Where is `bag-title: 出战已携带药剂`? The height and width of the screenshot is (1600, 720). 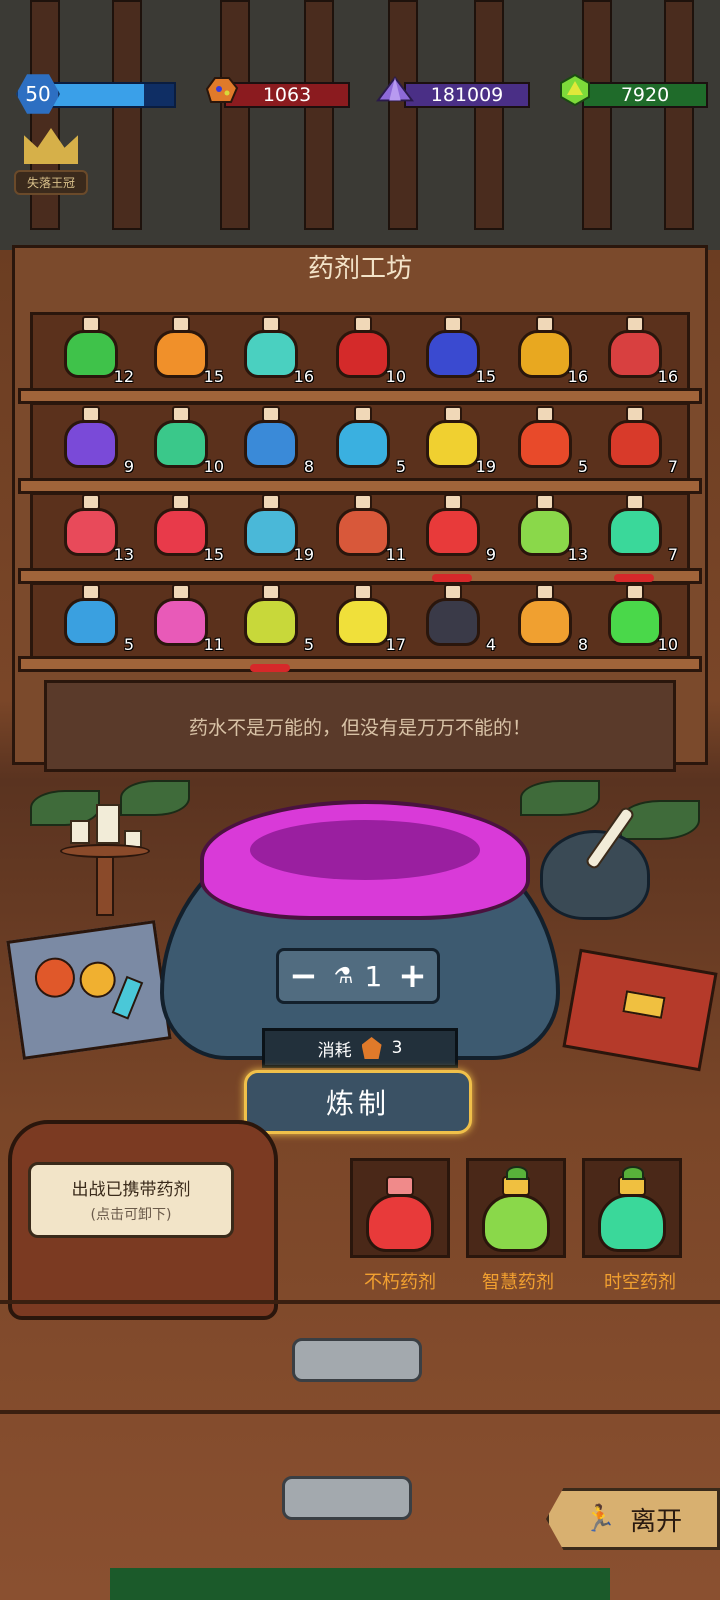
bag-title: 出战已携带药剂 is located at coordinates (131, 1190).